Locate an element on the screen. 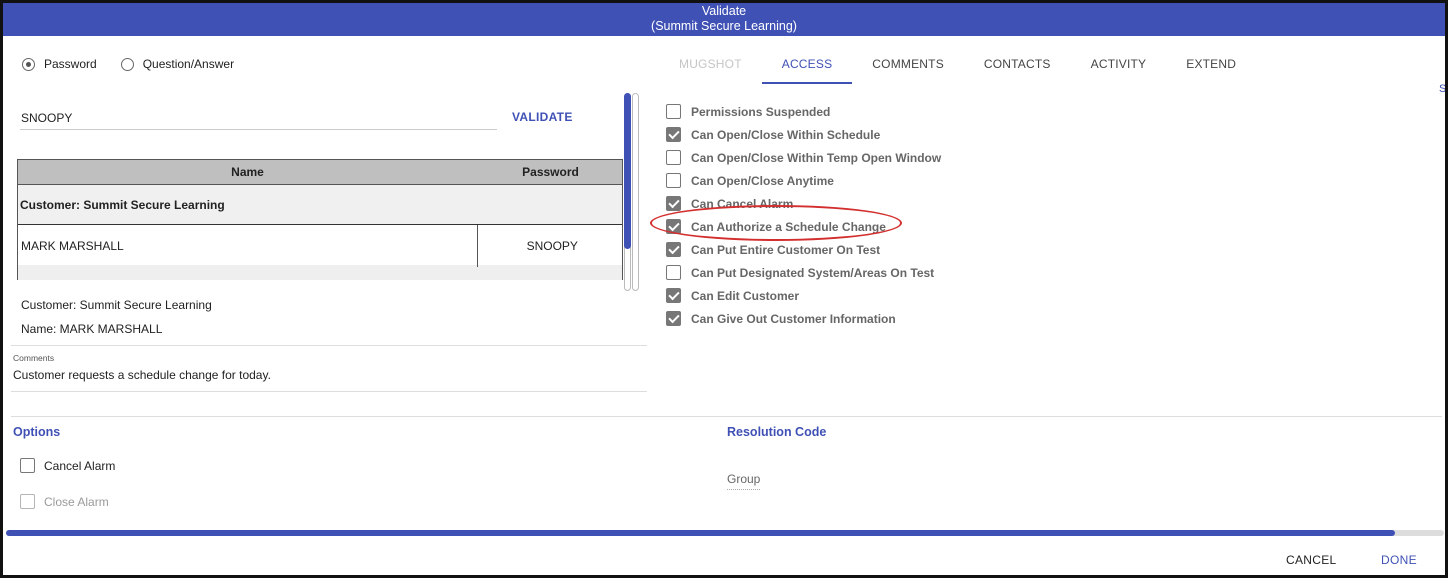  permission-item: Can Open/Close Anytime is located at coordinates (803, 180).